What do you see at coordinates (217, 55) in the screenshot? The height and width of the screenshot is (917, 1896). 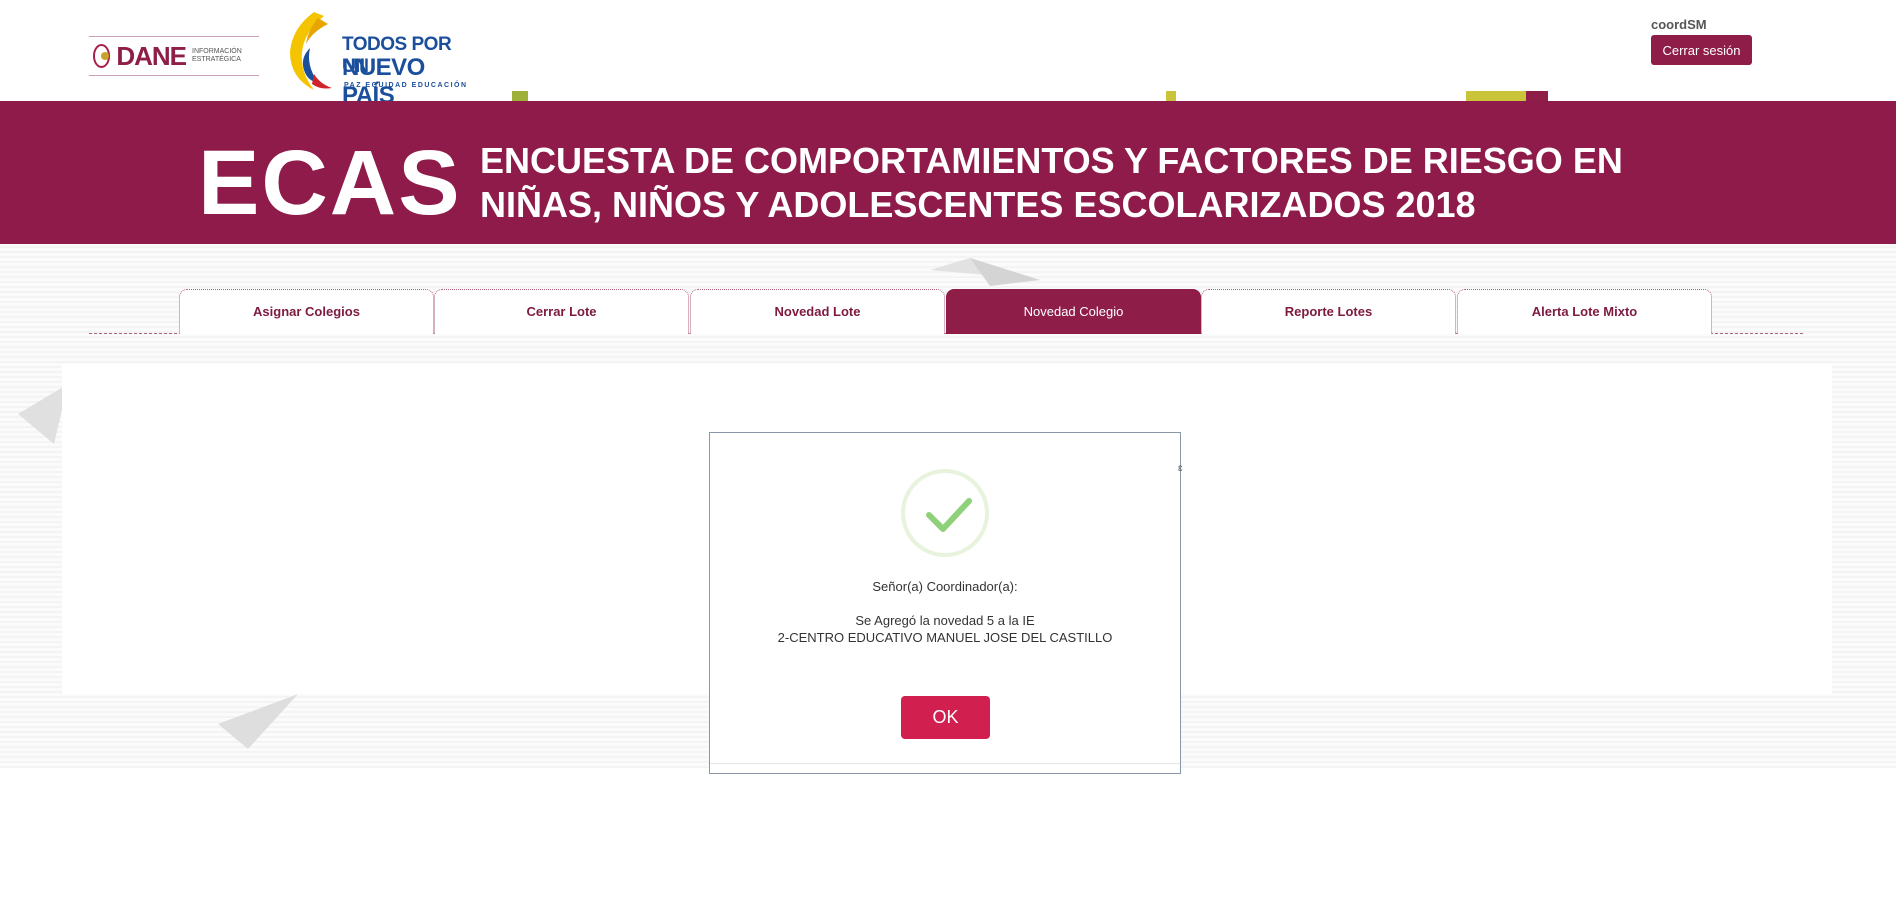 I see `dane-logo-subtitle: INFORMACIÓN ESTRATÉGICA` at bounding box center [217, 55].